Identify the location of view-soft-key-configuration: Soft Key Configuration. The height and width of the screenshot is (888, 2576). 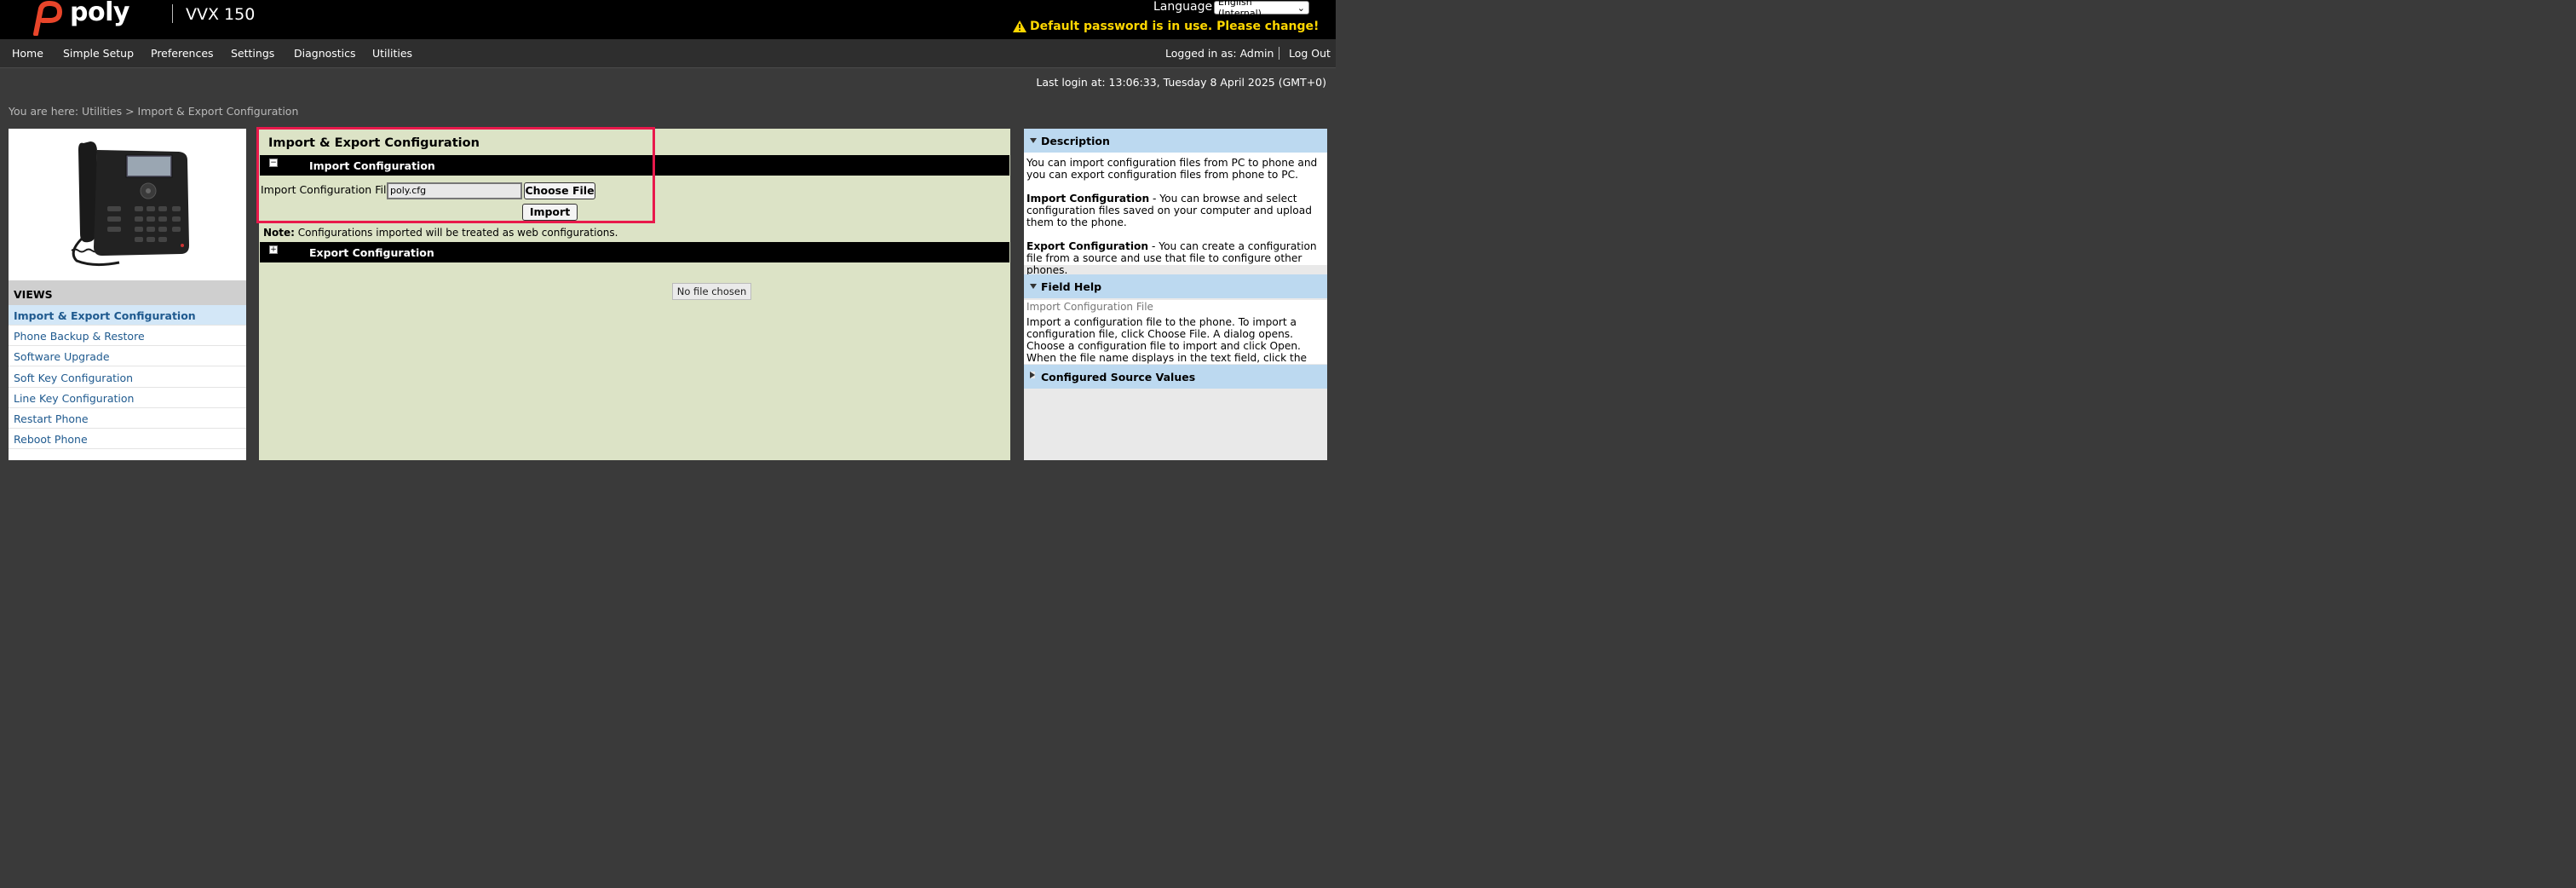
(128, 377).